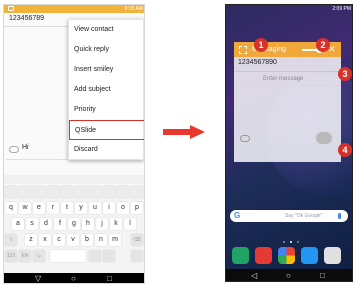 Image resolution: width=357 pixels, height=285 pixels. Describe the element at coordinates (324, 138) in the screenshot. I see `send-button` at that location.